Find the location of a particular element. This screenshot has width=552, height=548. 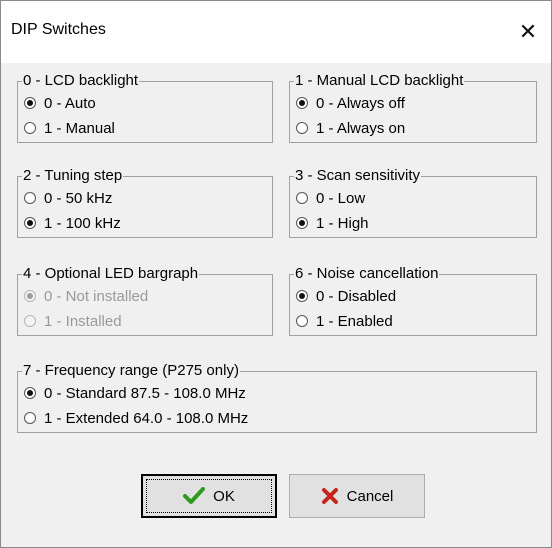

option-label: 0 - Standard 87.5 - 108.0 MHz is located at coordinates (145, 393).